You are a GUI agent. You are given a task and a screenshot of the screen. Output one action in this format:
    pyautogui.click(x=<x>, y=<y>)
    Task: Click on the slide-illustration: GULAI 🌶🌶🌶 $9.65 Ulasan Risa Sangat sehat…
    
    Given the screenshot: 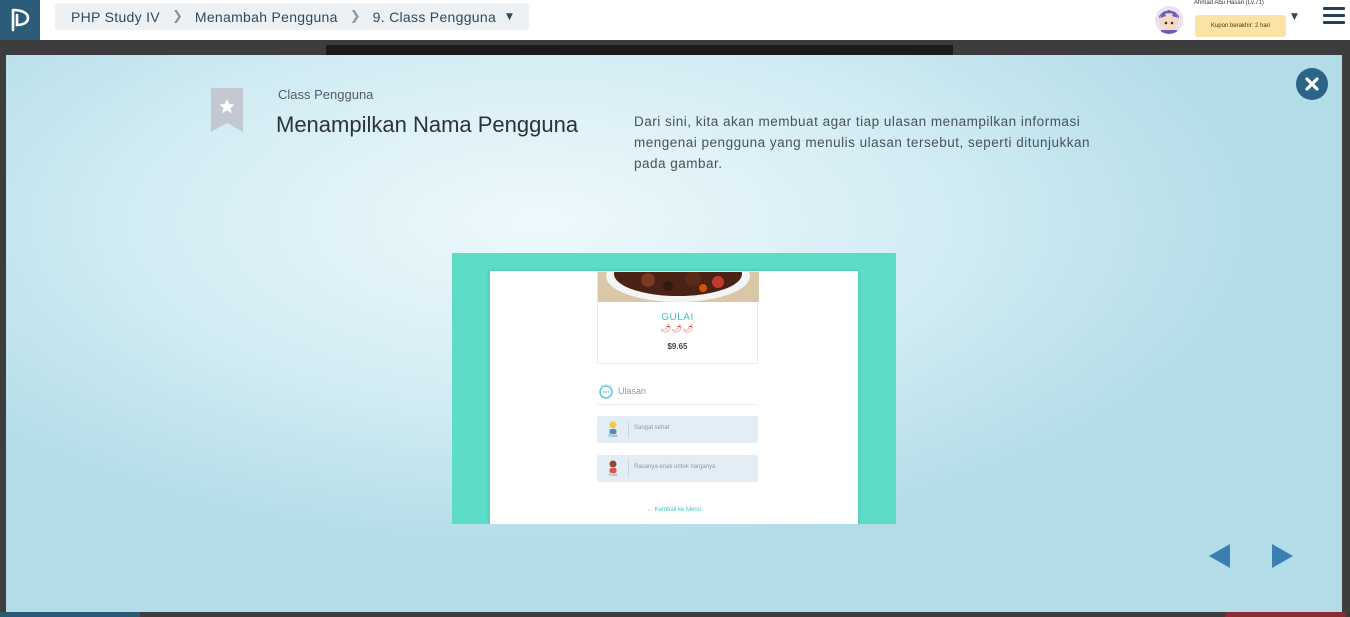 What is the action you would take?
    pyautogui.click(x=674, y=388)
    